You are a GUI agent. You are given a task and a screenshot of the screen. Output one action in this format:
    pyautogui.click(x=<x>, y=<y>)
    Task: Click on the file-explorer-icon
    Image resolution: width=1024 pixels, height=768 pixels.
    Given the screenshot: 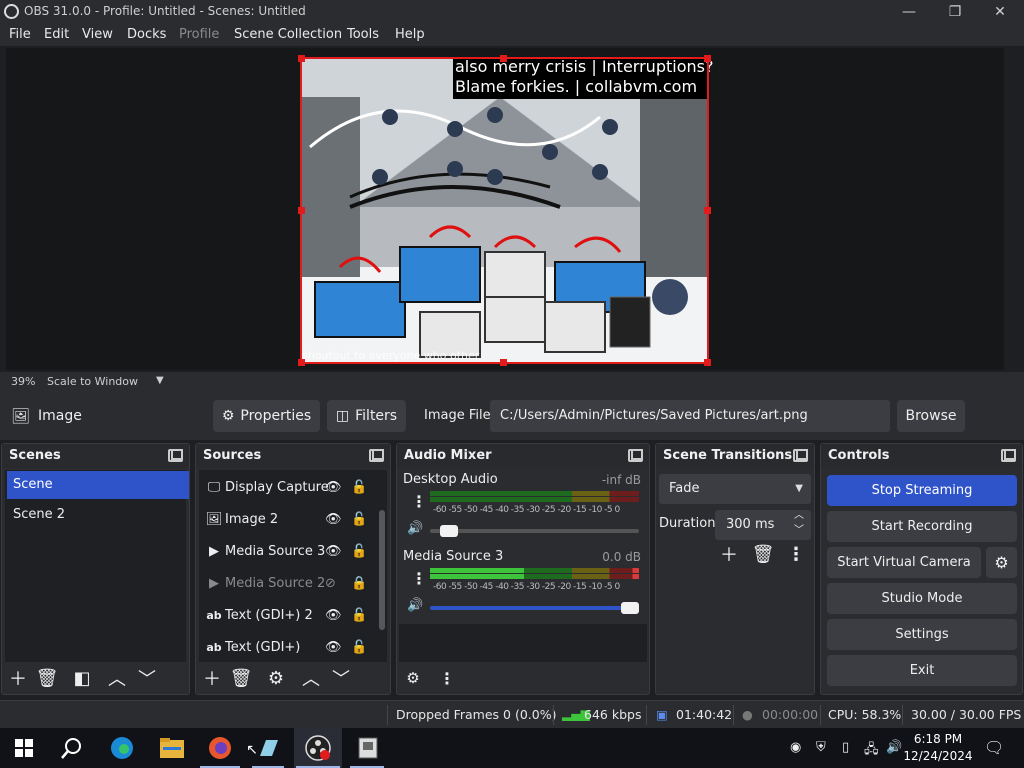 What is the action you would take?
    pyautogui.click(x=172, y=748)
    